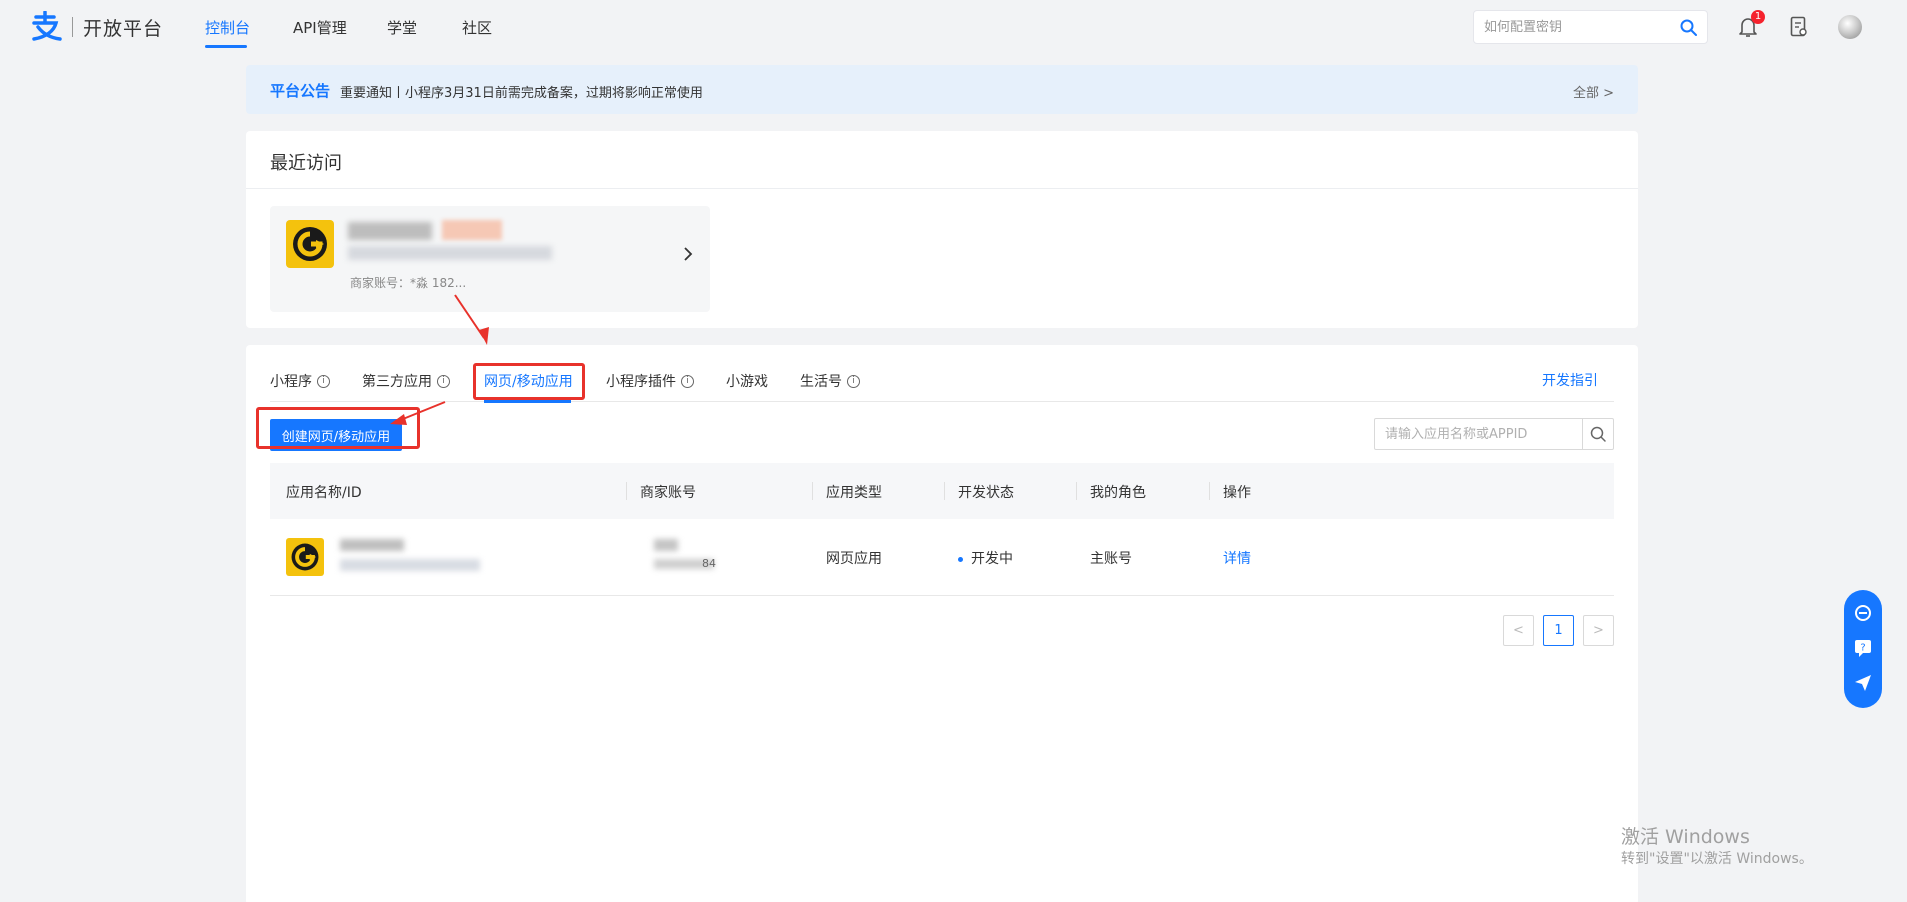  What do you see at coordinates (291, 382) in the screenshot?
I see `tab-label: 小程序` at bounding box center [291, 382].